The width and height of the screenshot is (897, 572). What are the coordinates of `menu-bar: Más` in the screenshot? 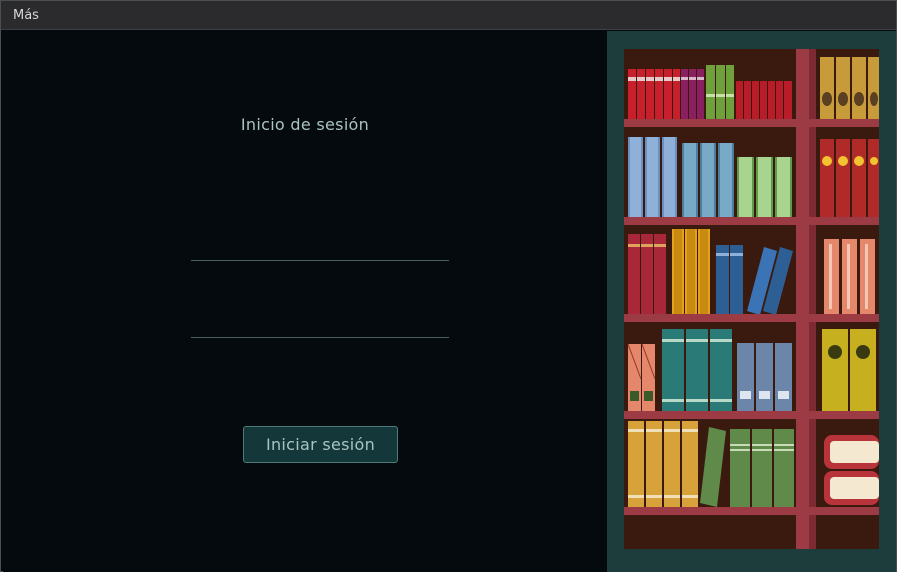 It's located at (448, 15).